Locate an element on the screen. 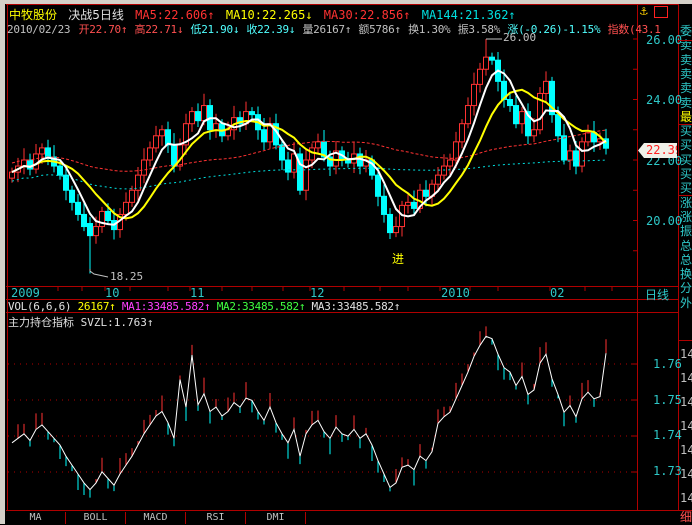 Image resolution: width=692 pixels, height=525 pixels. date-label-2009: 2009 is located at coordinates (25, 293).